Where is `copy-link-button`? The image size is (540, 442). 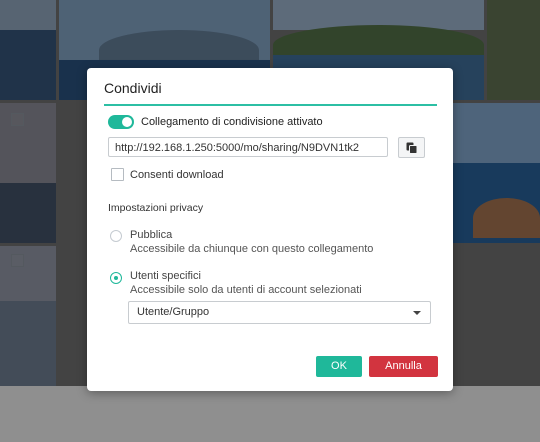
copy-link-button is located at coordinates (411, 147).